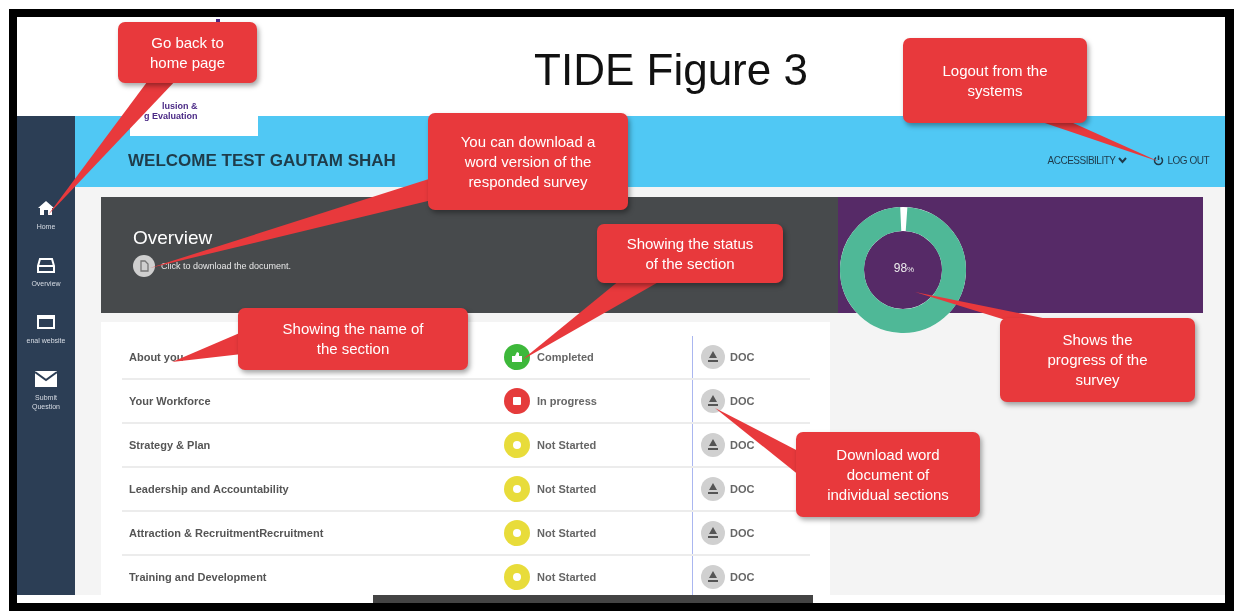  Describe the element at coordinates (187, 52) in the screenshot. I see `callout: Go back to home page` at that location.